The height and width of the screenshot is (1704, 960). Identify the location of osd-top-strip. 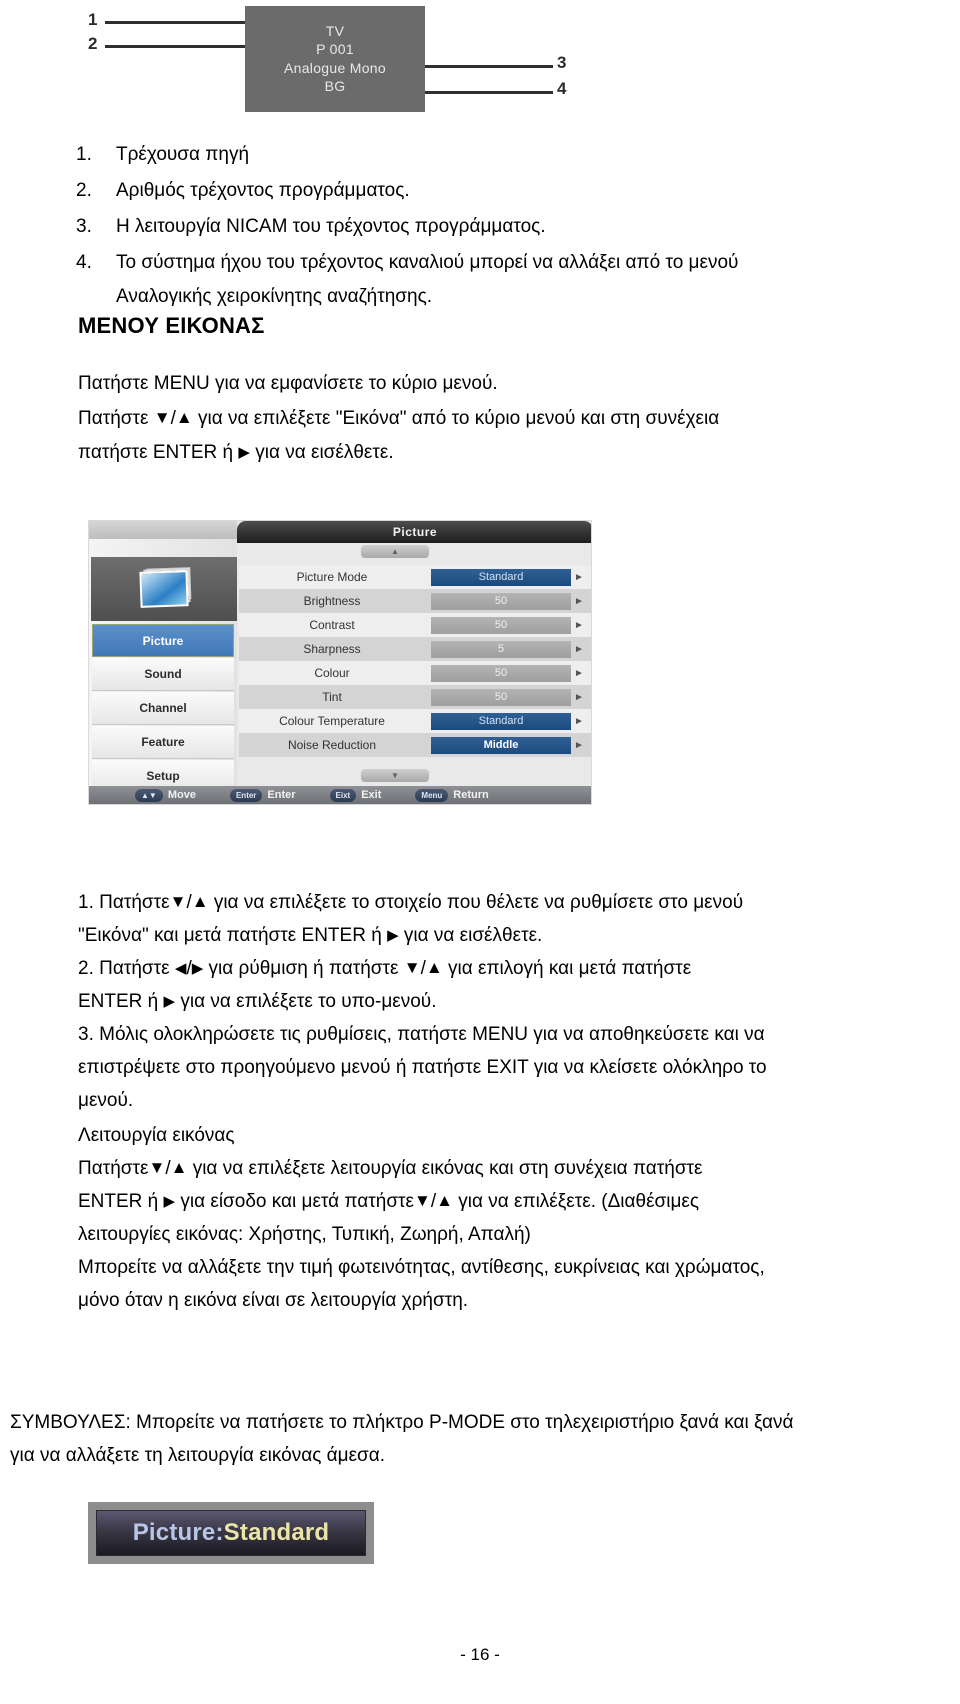
(163, 530).